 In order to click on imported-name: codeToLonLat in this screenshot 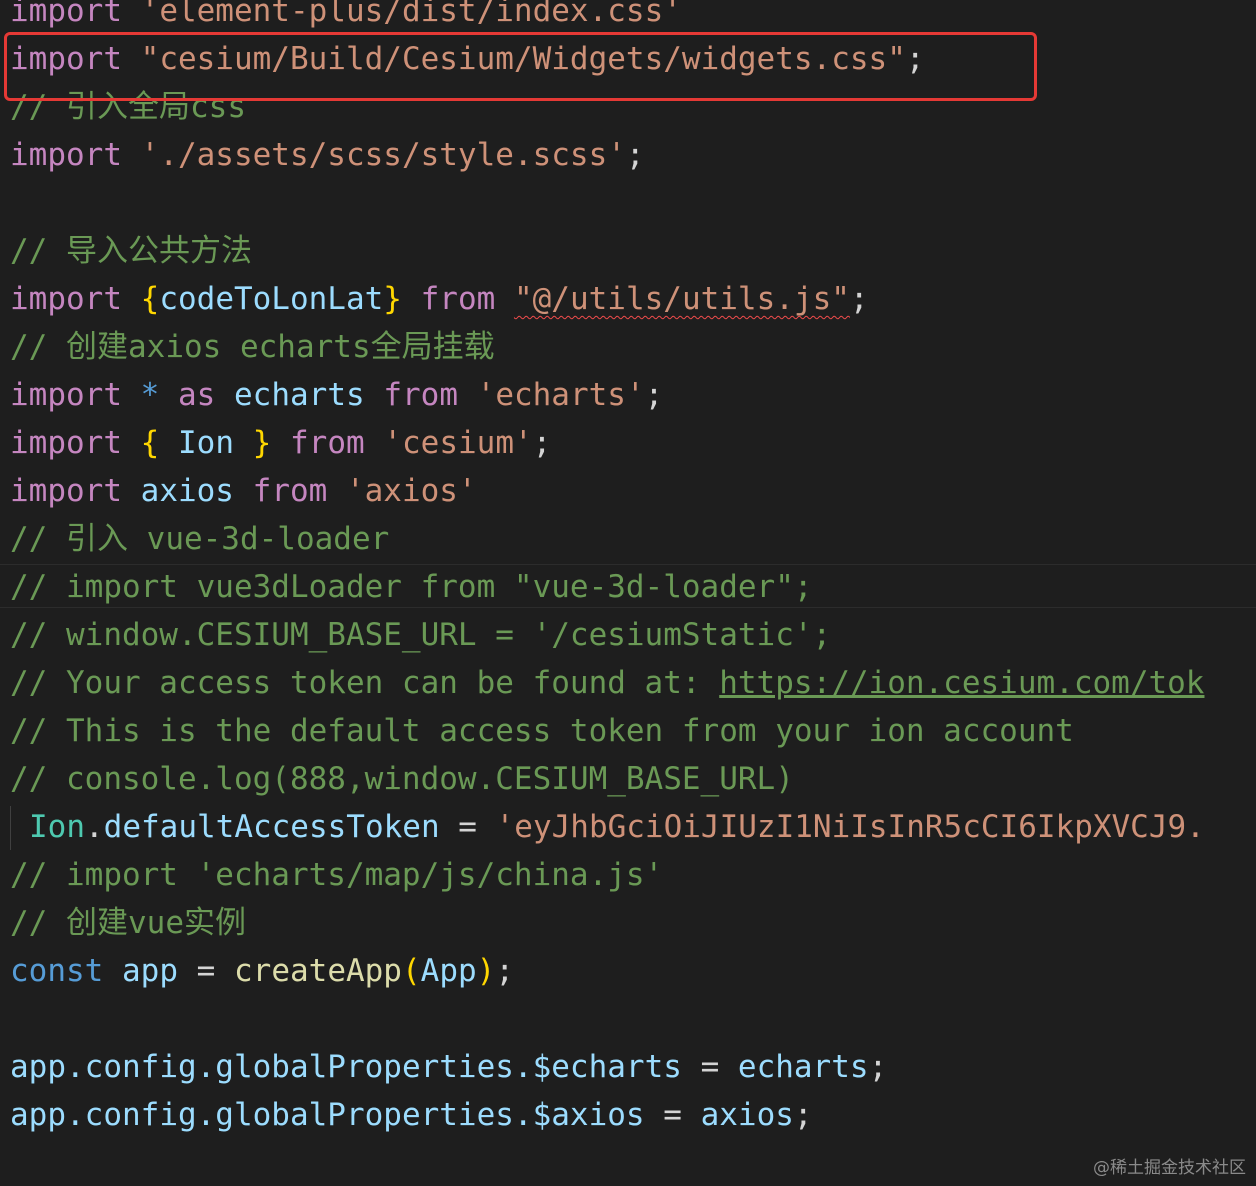, I will do `click(271, 299)`.